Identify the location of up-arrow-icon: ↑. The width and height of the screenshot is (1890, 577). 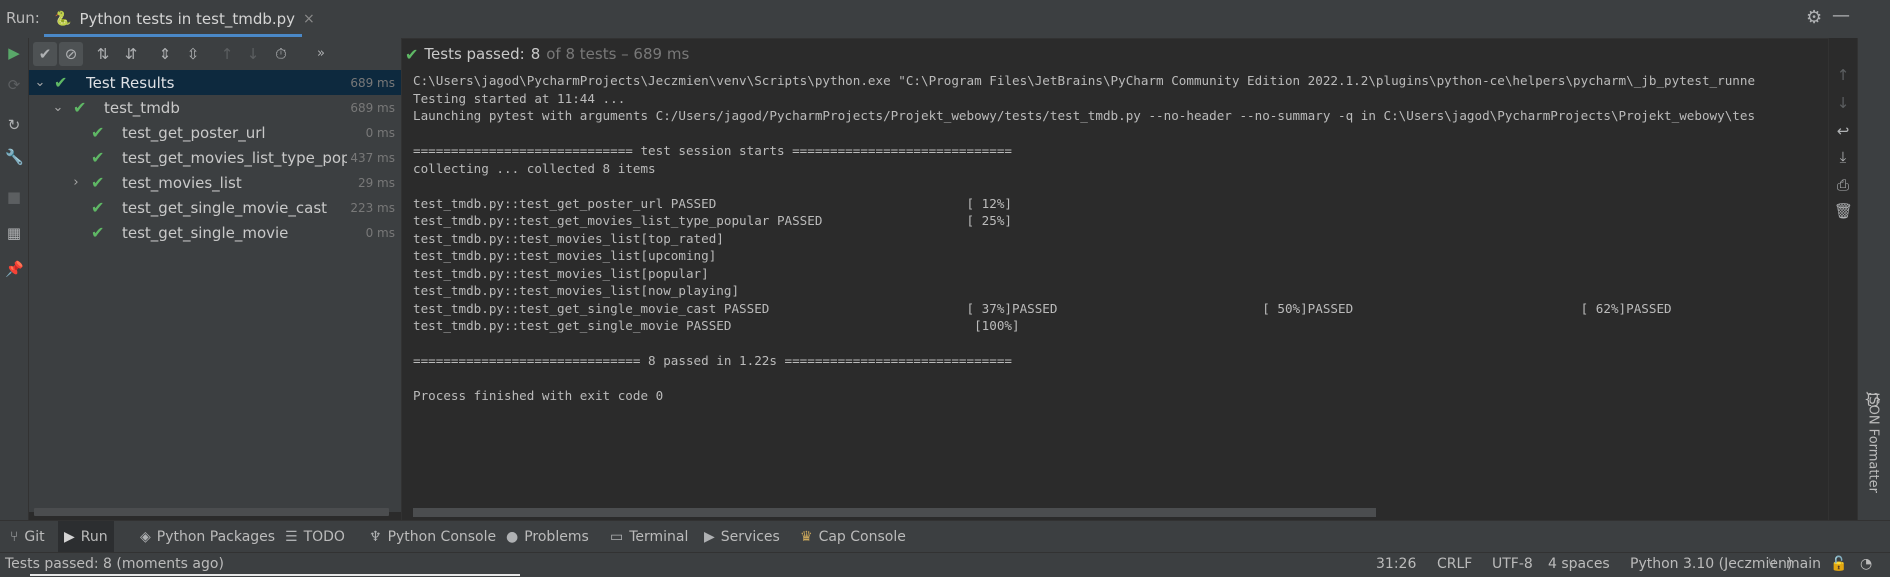
(1843, 75).